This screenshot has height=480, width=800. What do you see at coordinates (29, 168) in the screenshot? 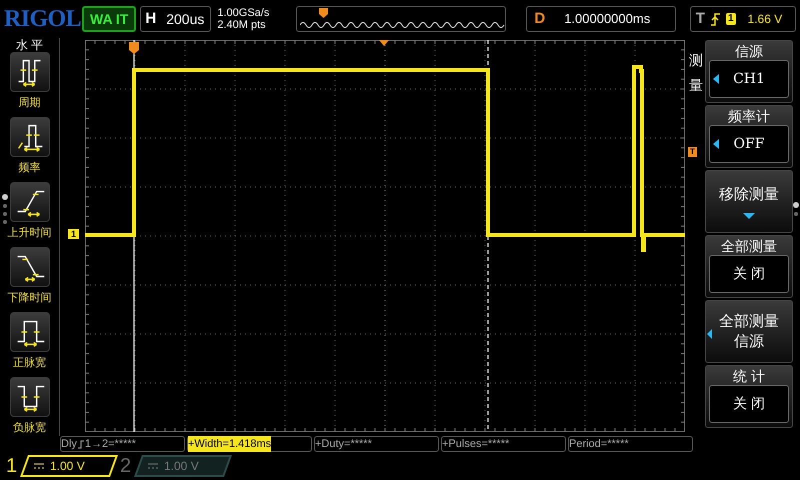
I see `menu-item-label: 频率` at bounding box center [29, 168].